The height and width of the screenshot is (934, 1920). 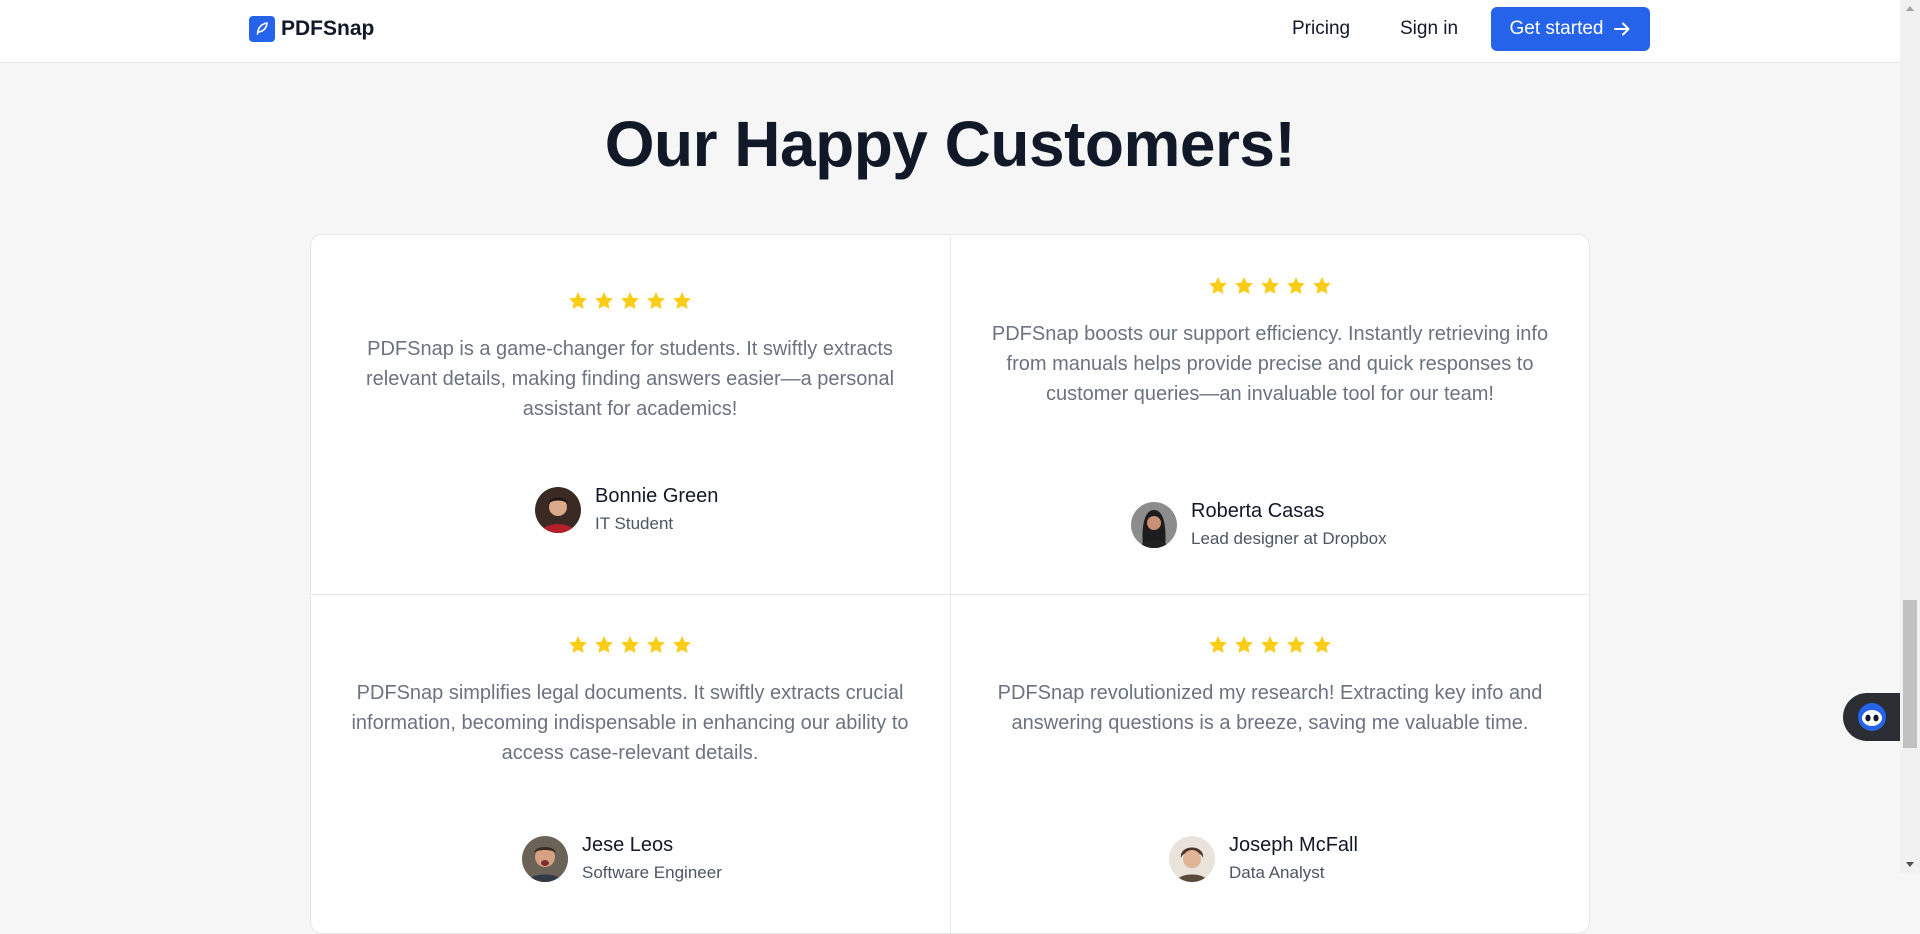 What do you see at coordinates (950, 594) in the screenshot?
I see `grid-divider-horizontal` at bounding box center [950, 594].